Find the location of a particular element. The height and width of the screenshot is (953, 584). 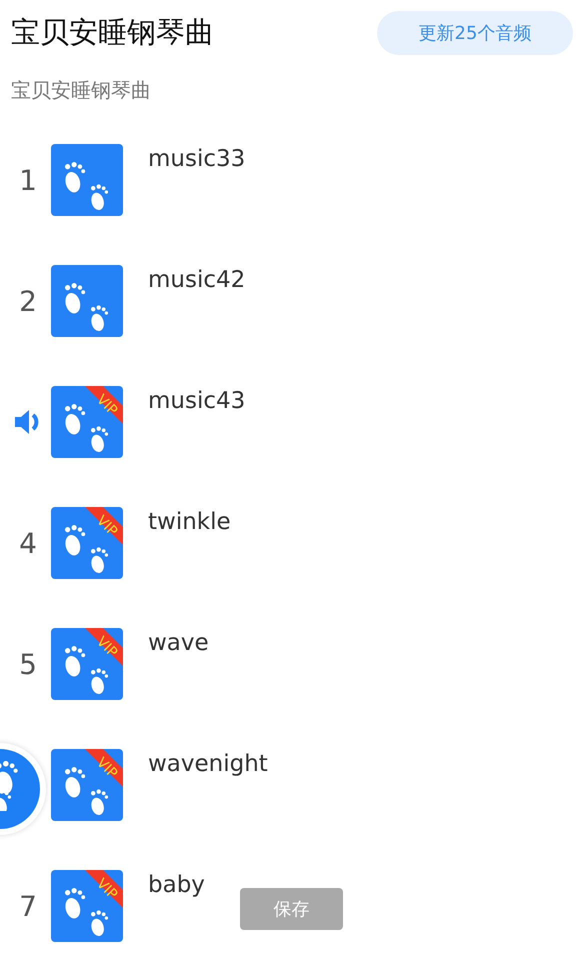

track-title: music33 is located at coordinates (197, 159).